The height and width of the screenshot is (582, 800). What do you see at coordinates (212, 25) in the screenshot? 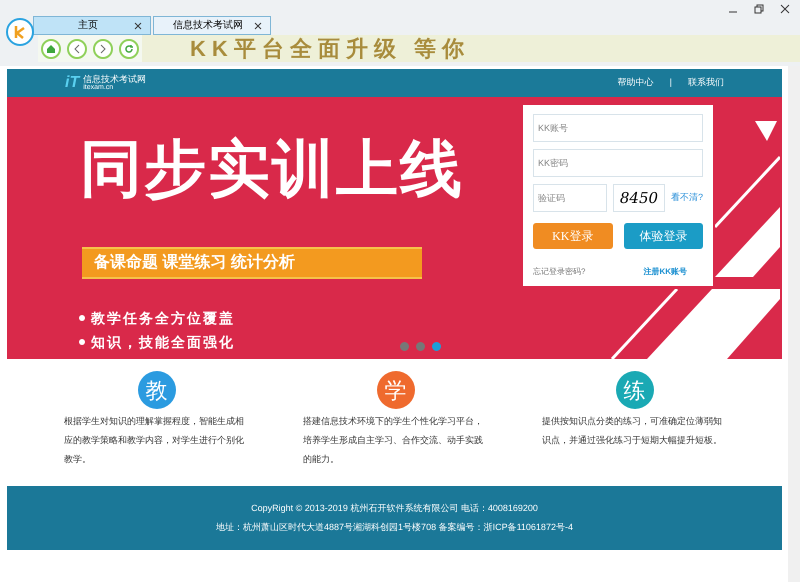
I see `browser-tab: 信息技术考试网` at bounding box center [212, 25].